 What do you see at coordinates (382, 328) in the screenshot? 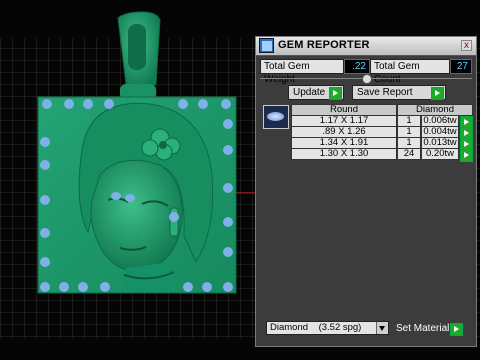
I see `dropdown-arrow-icon` at bounding box center [382, 328].